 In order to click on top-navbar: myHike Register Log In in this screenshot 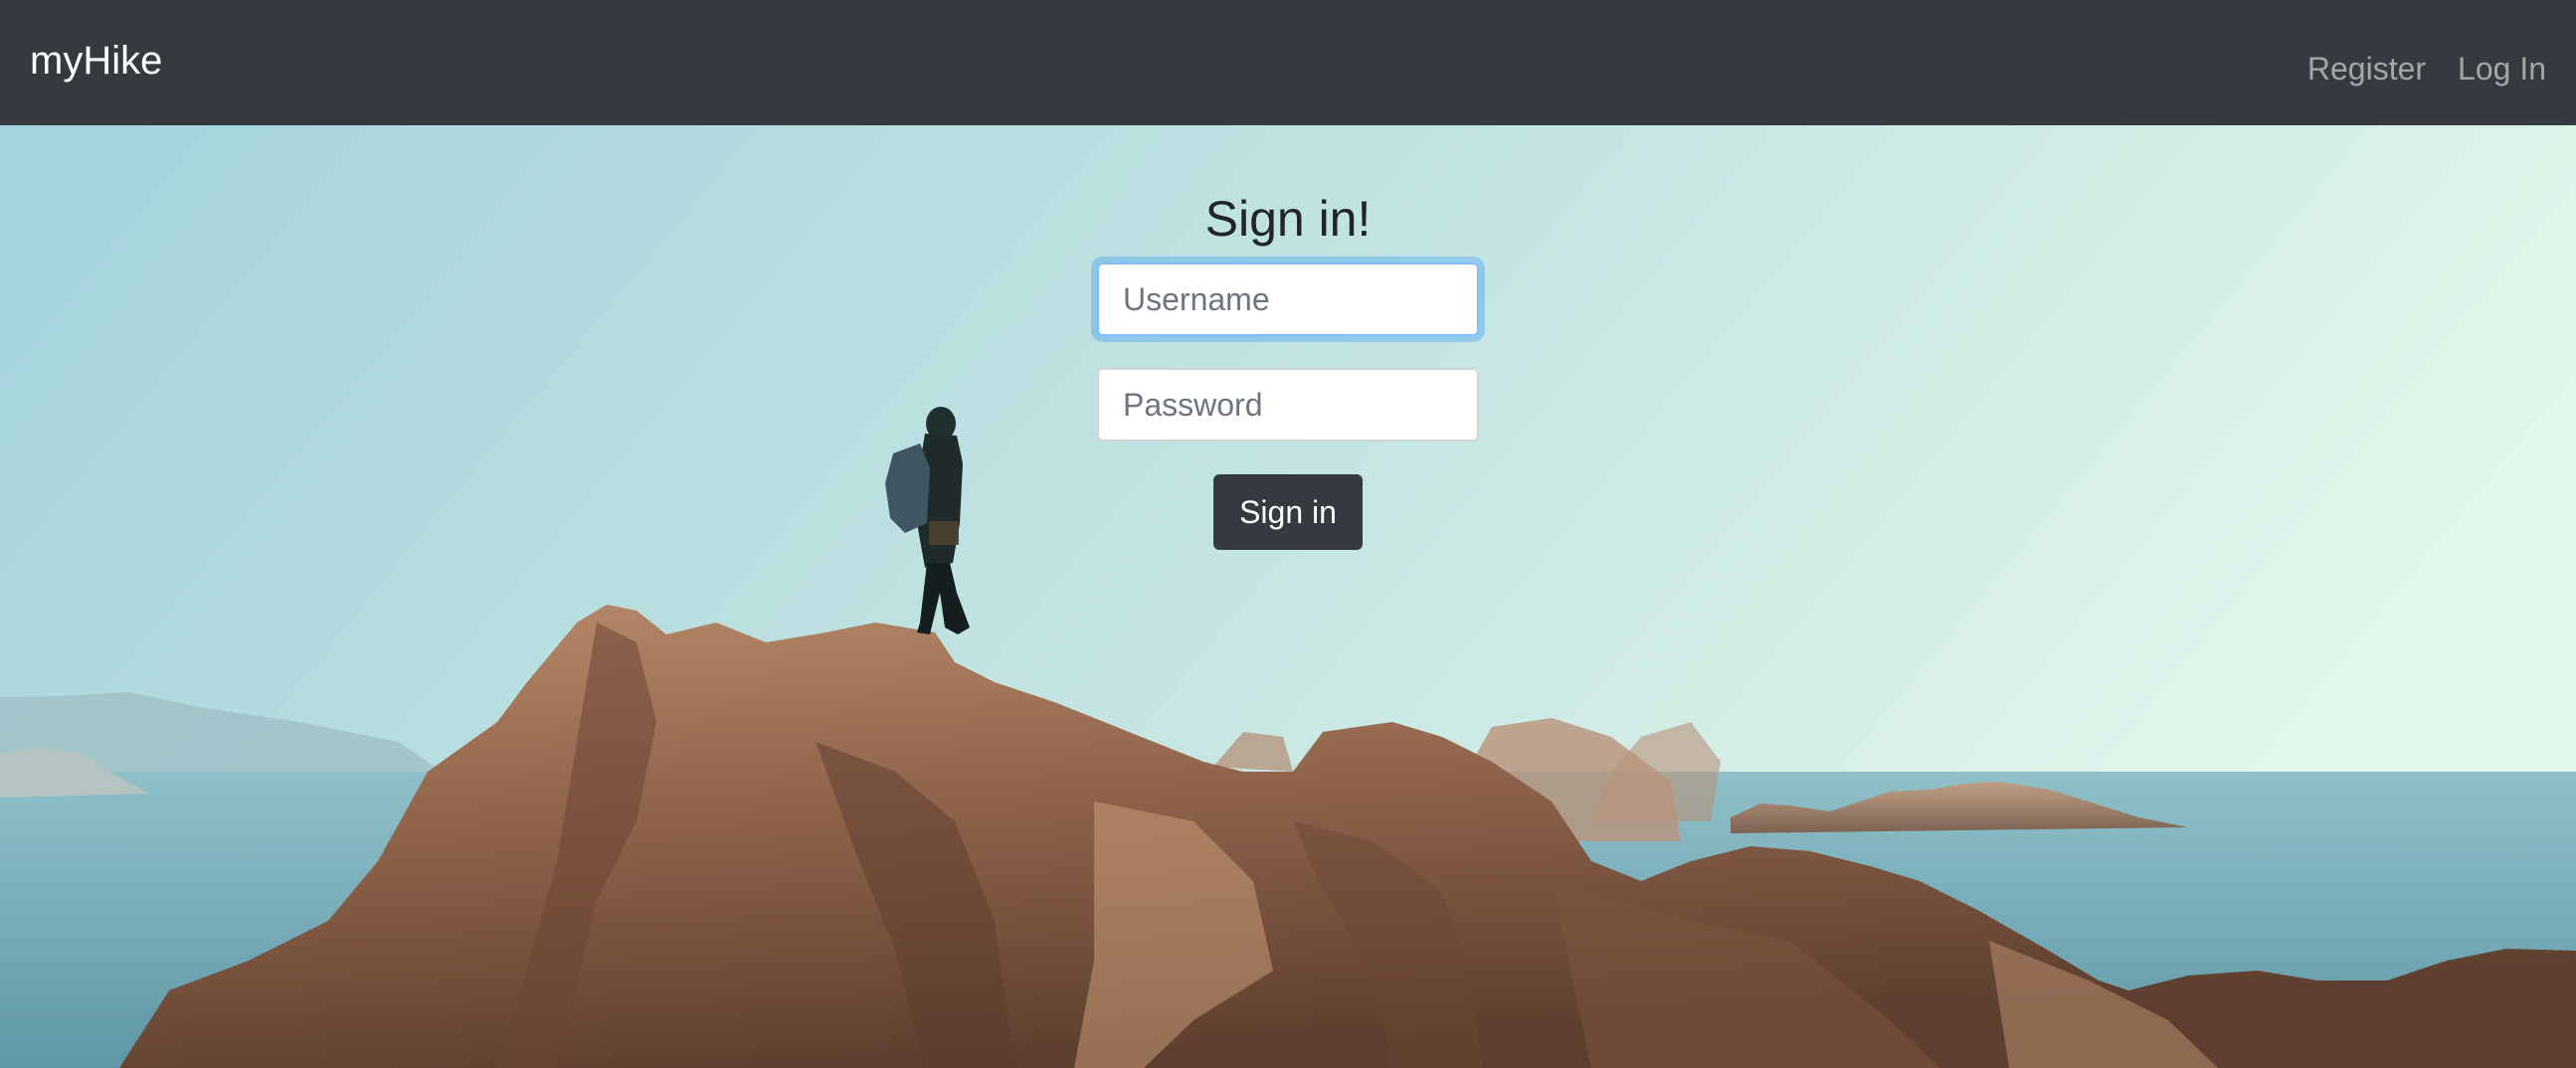, I will do `click(1288, 62)`.